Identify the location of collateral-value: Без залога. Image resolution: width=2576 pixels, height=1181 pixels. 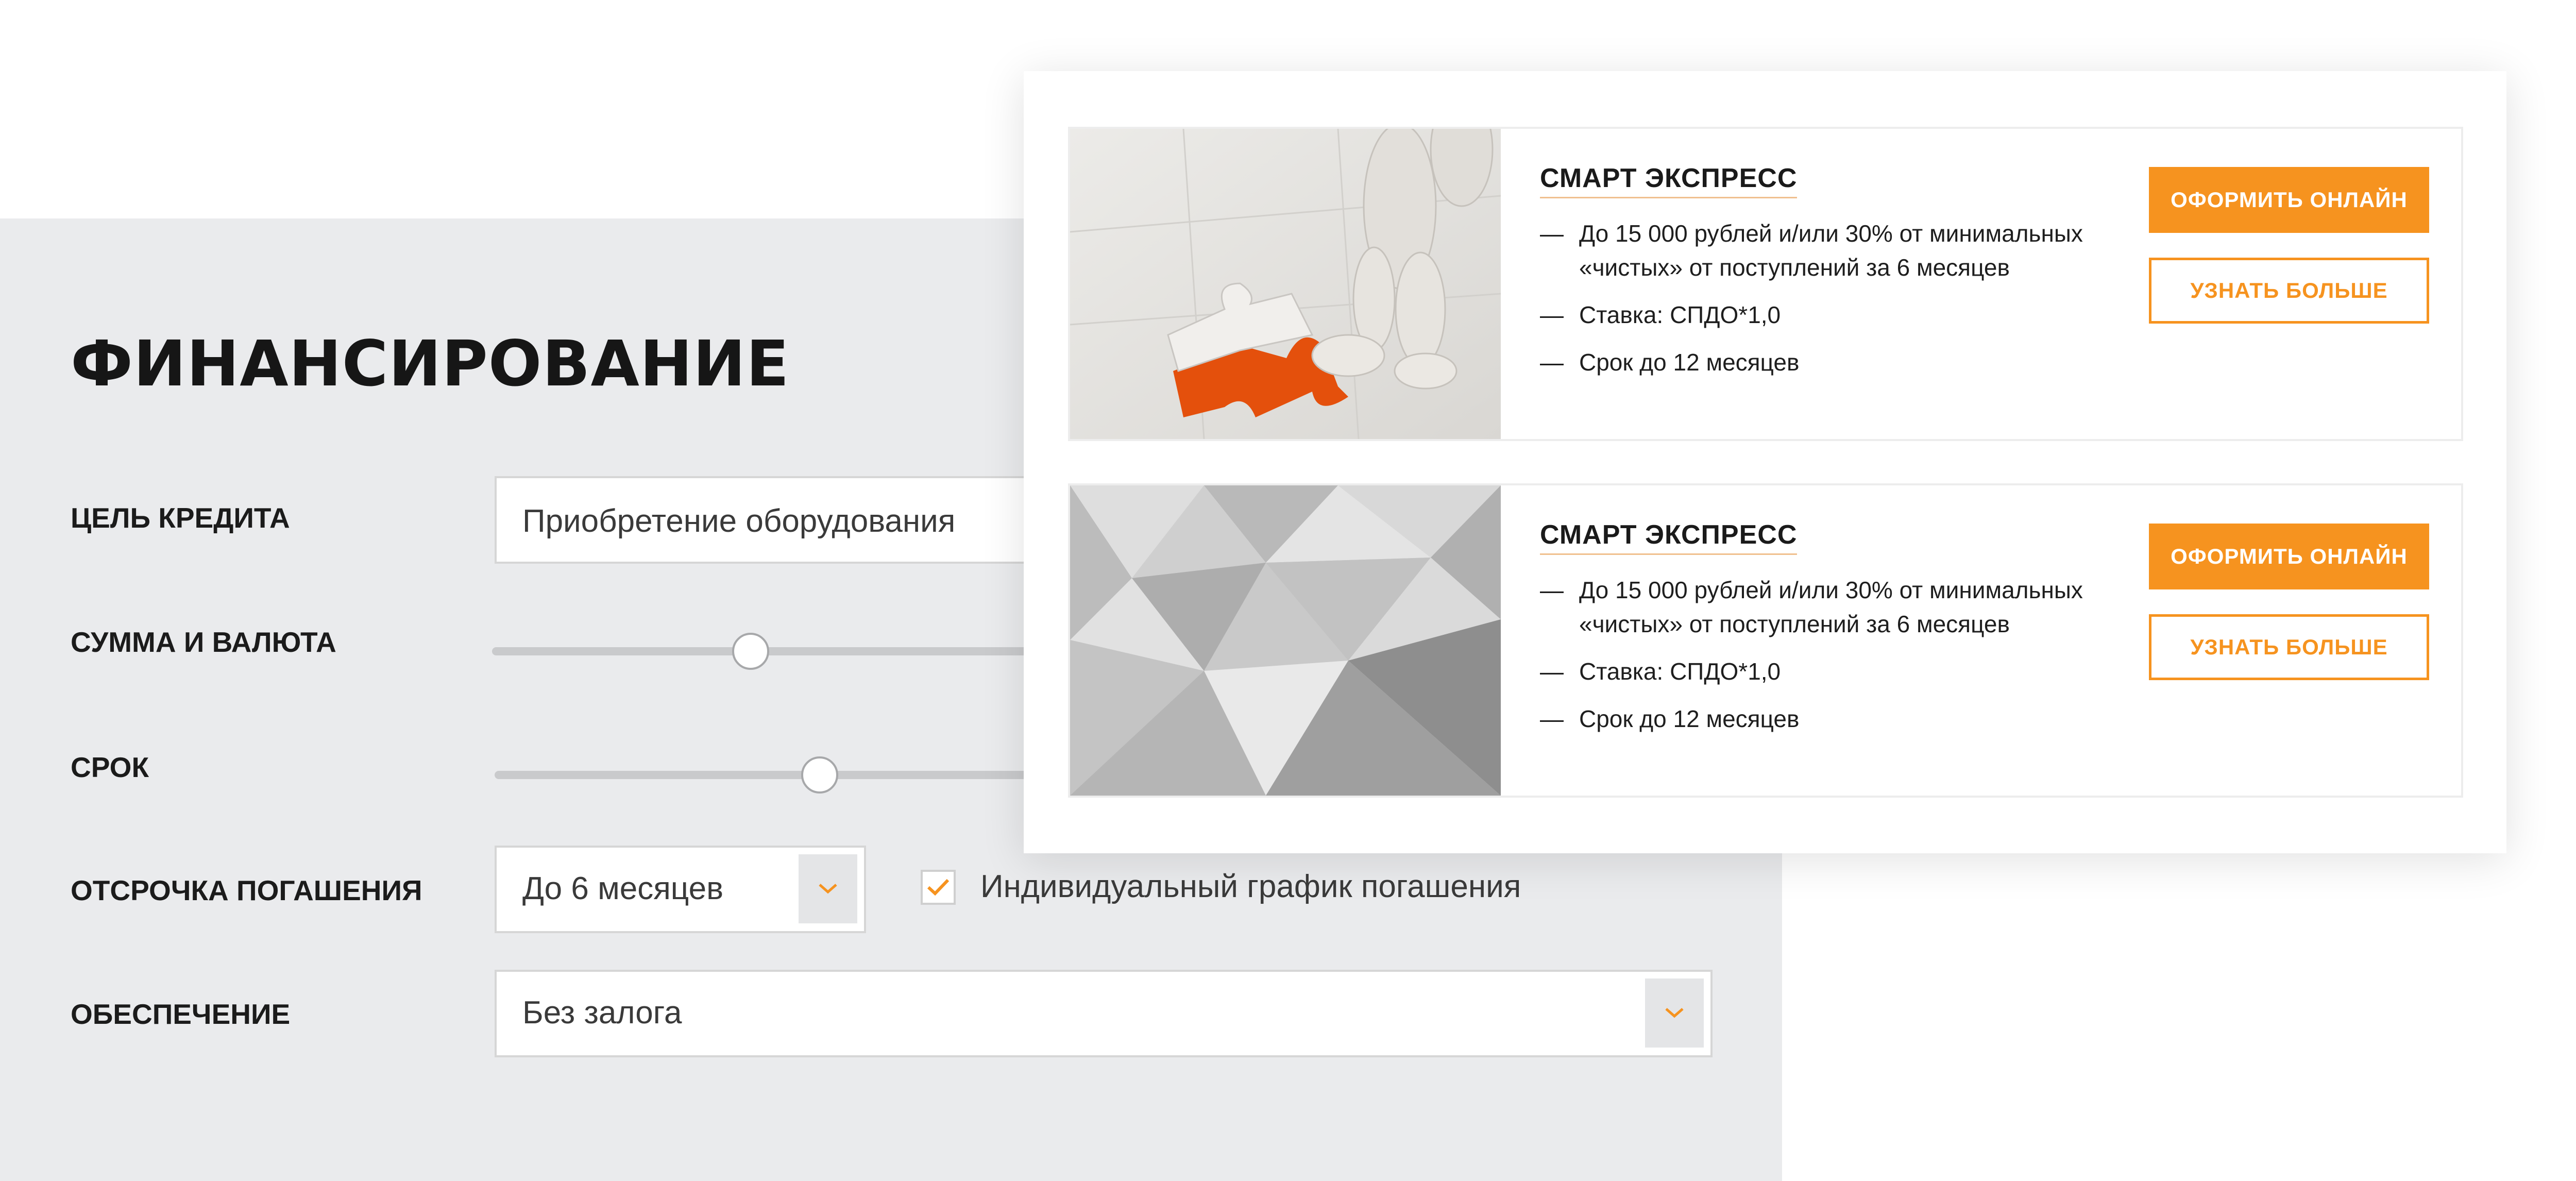
(602, 1013).